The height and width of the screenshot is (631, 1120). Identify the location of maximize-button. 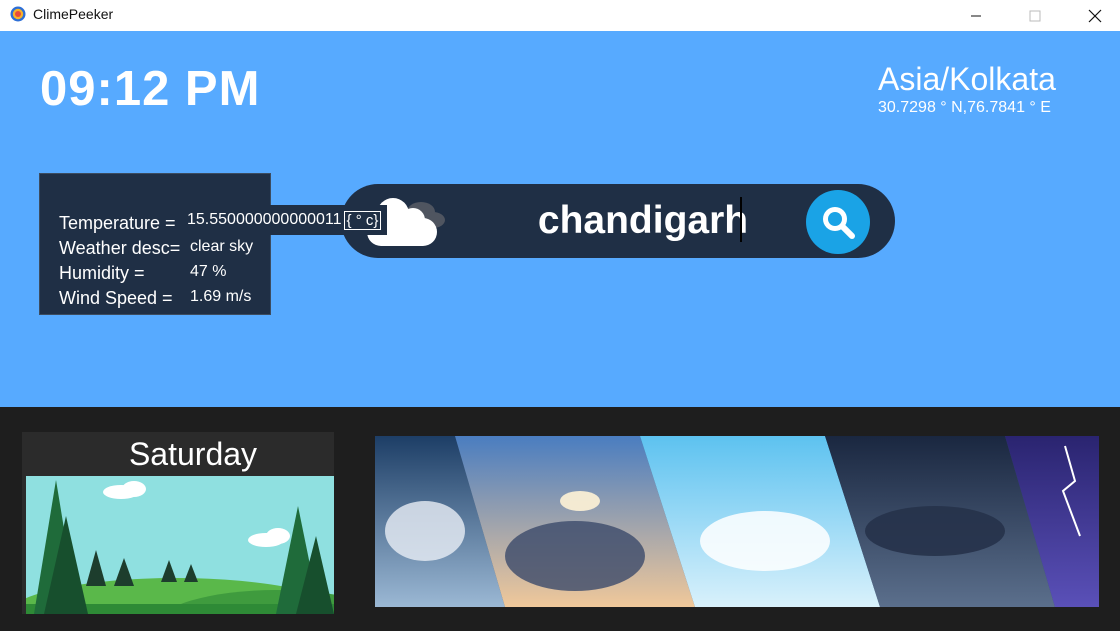
(1035, 15).